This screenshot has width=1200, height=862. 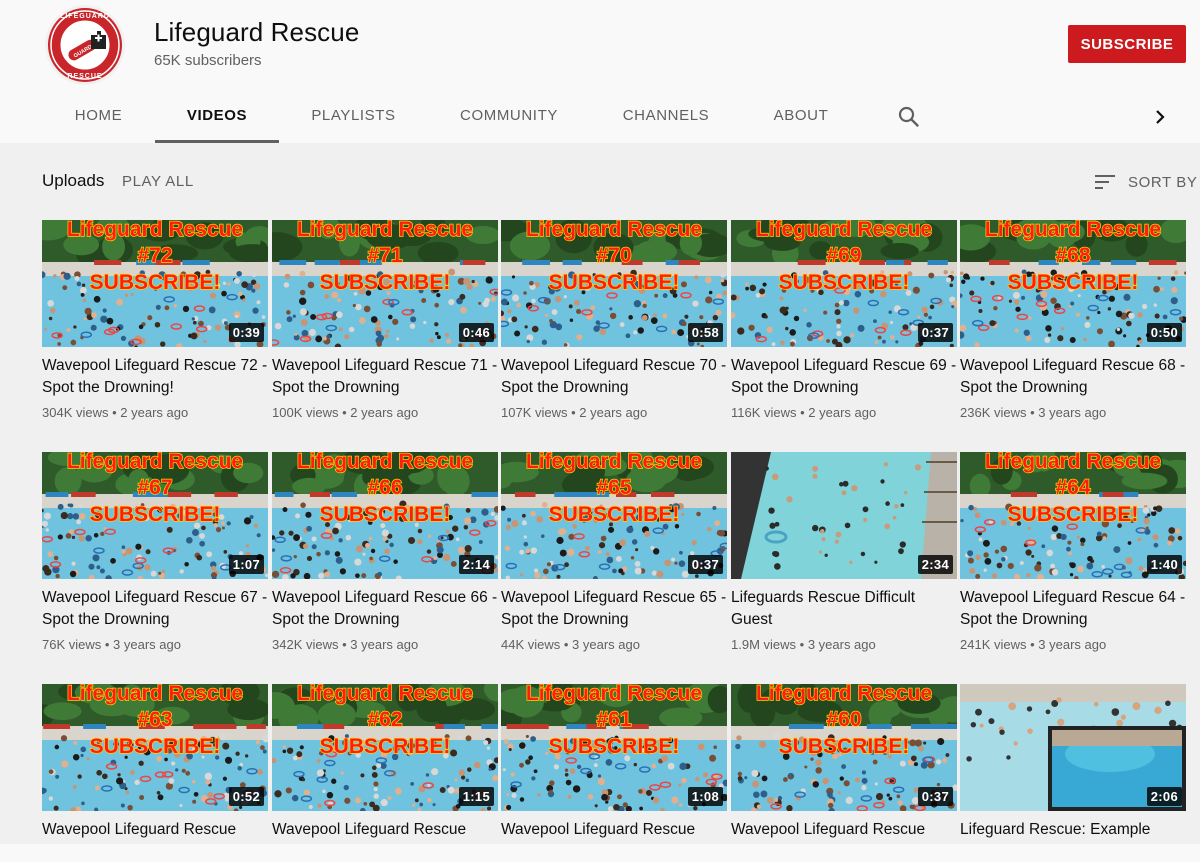 I want to click on sort-icon, so click(x=1105, y=182).